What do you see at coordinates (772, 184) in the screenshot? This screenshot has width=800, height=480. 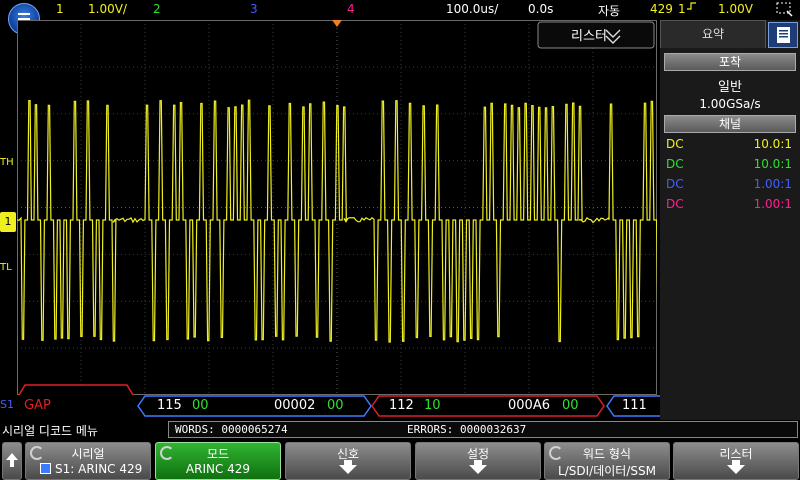 I see `ch3-probe: 1.00:1` at bounding box center [772, 184].